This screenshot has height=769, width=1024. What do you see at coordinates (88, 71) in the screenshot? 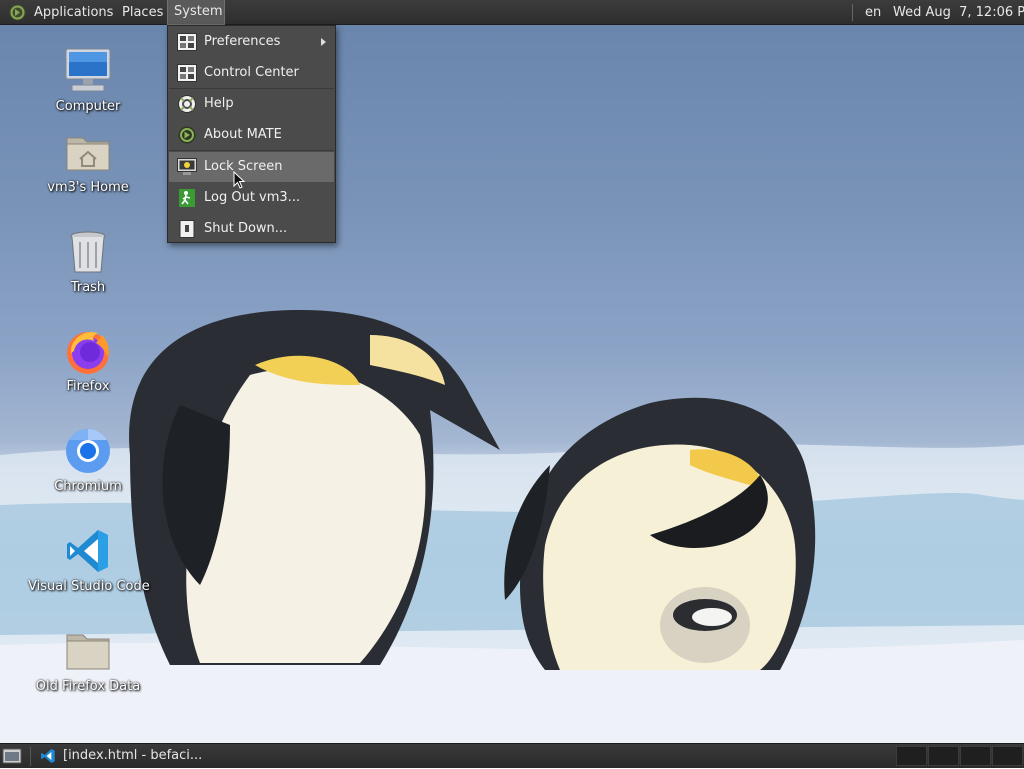
I see `computer-icon` at bounding box center [88, 71].